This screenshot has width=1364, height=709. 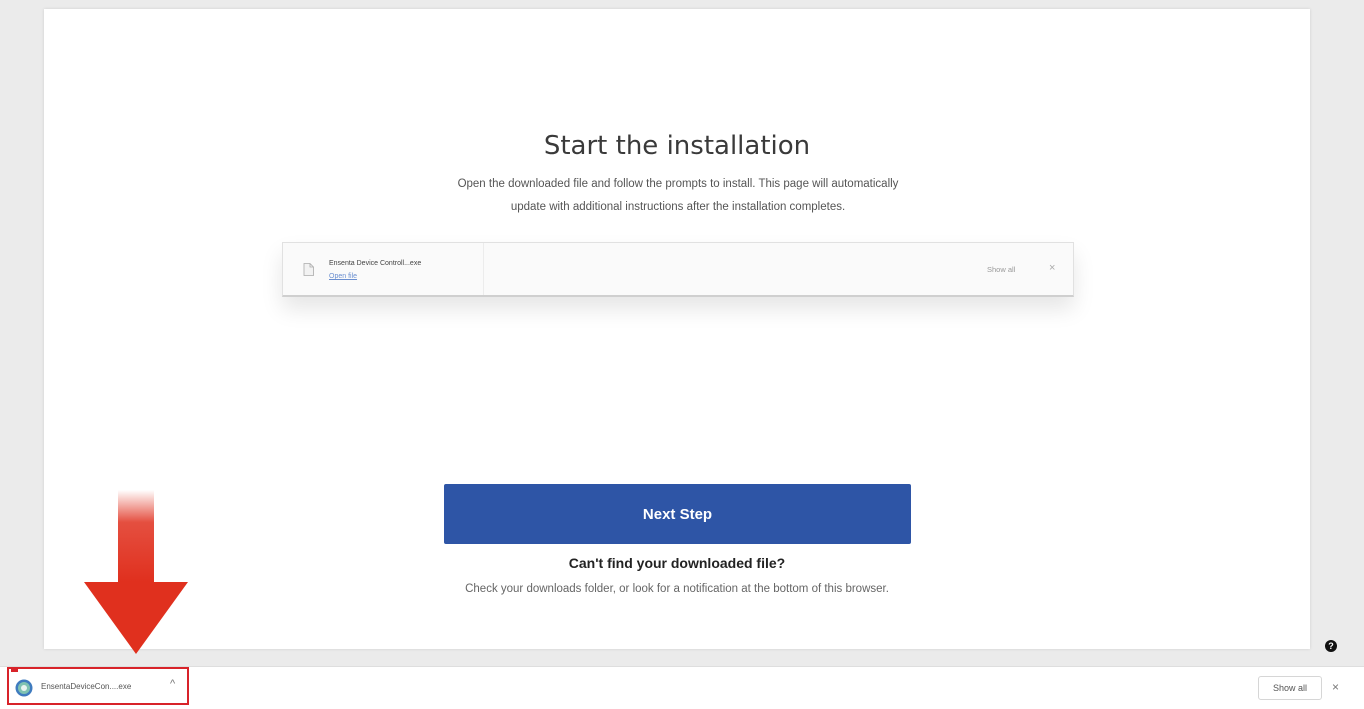 What do you see at coordinates (308, 269) in the screenshot?
I see `file-icon` at bounding box center [308, 269].